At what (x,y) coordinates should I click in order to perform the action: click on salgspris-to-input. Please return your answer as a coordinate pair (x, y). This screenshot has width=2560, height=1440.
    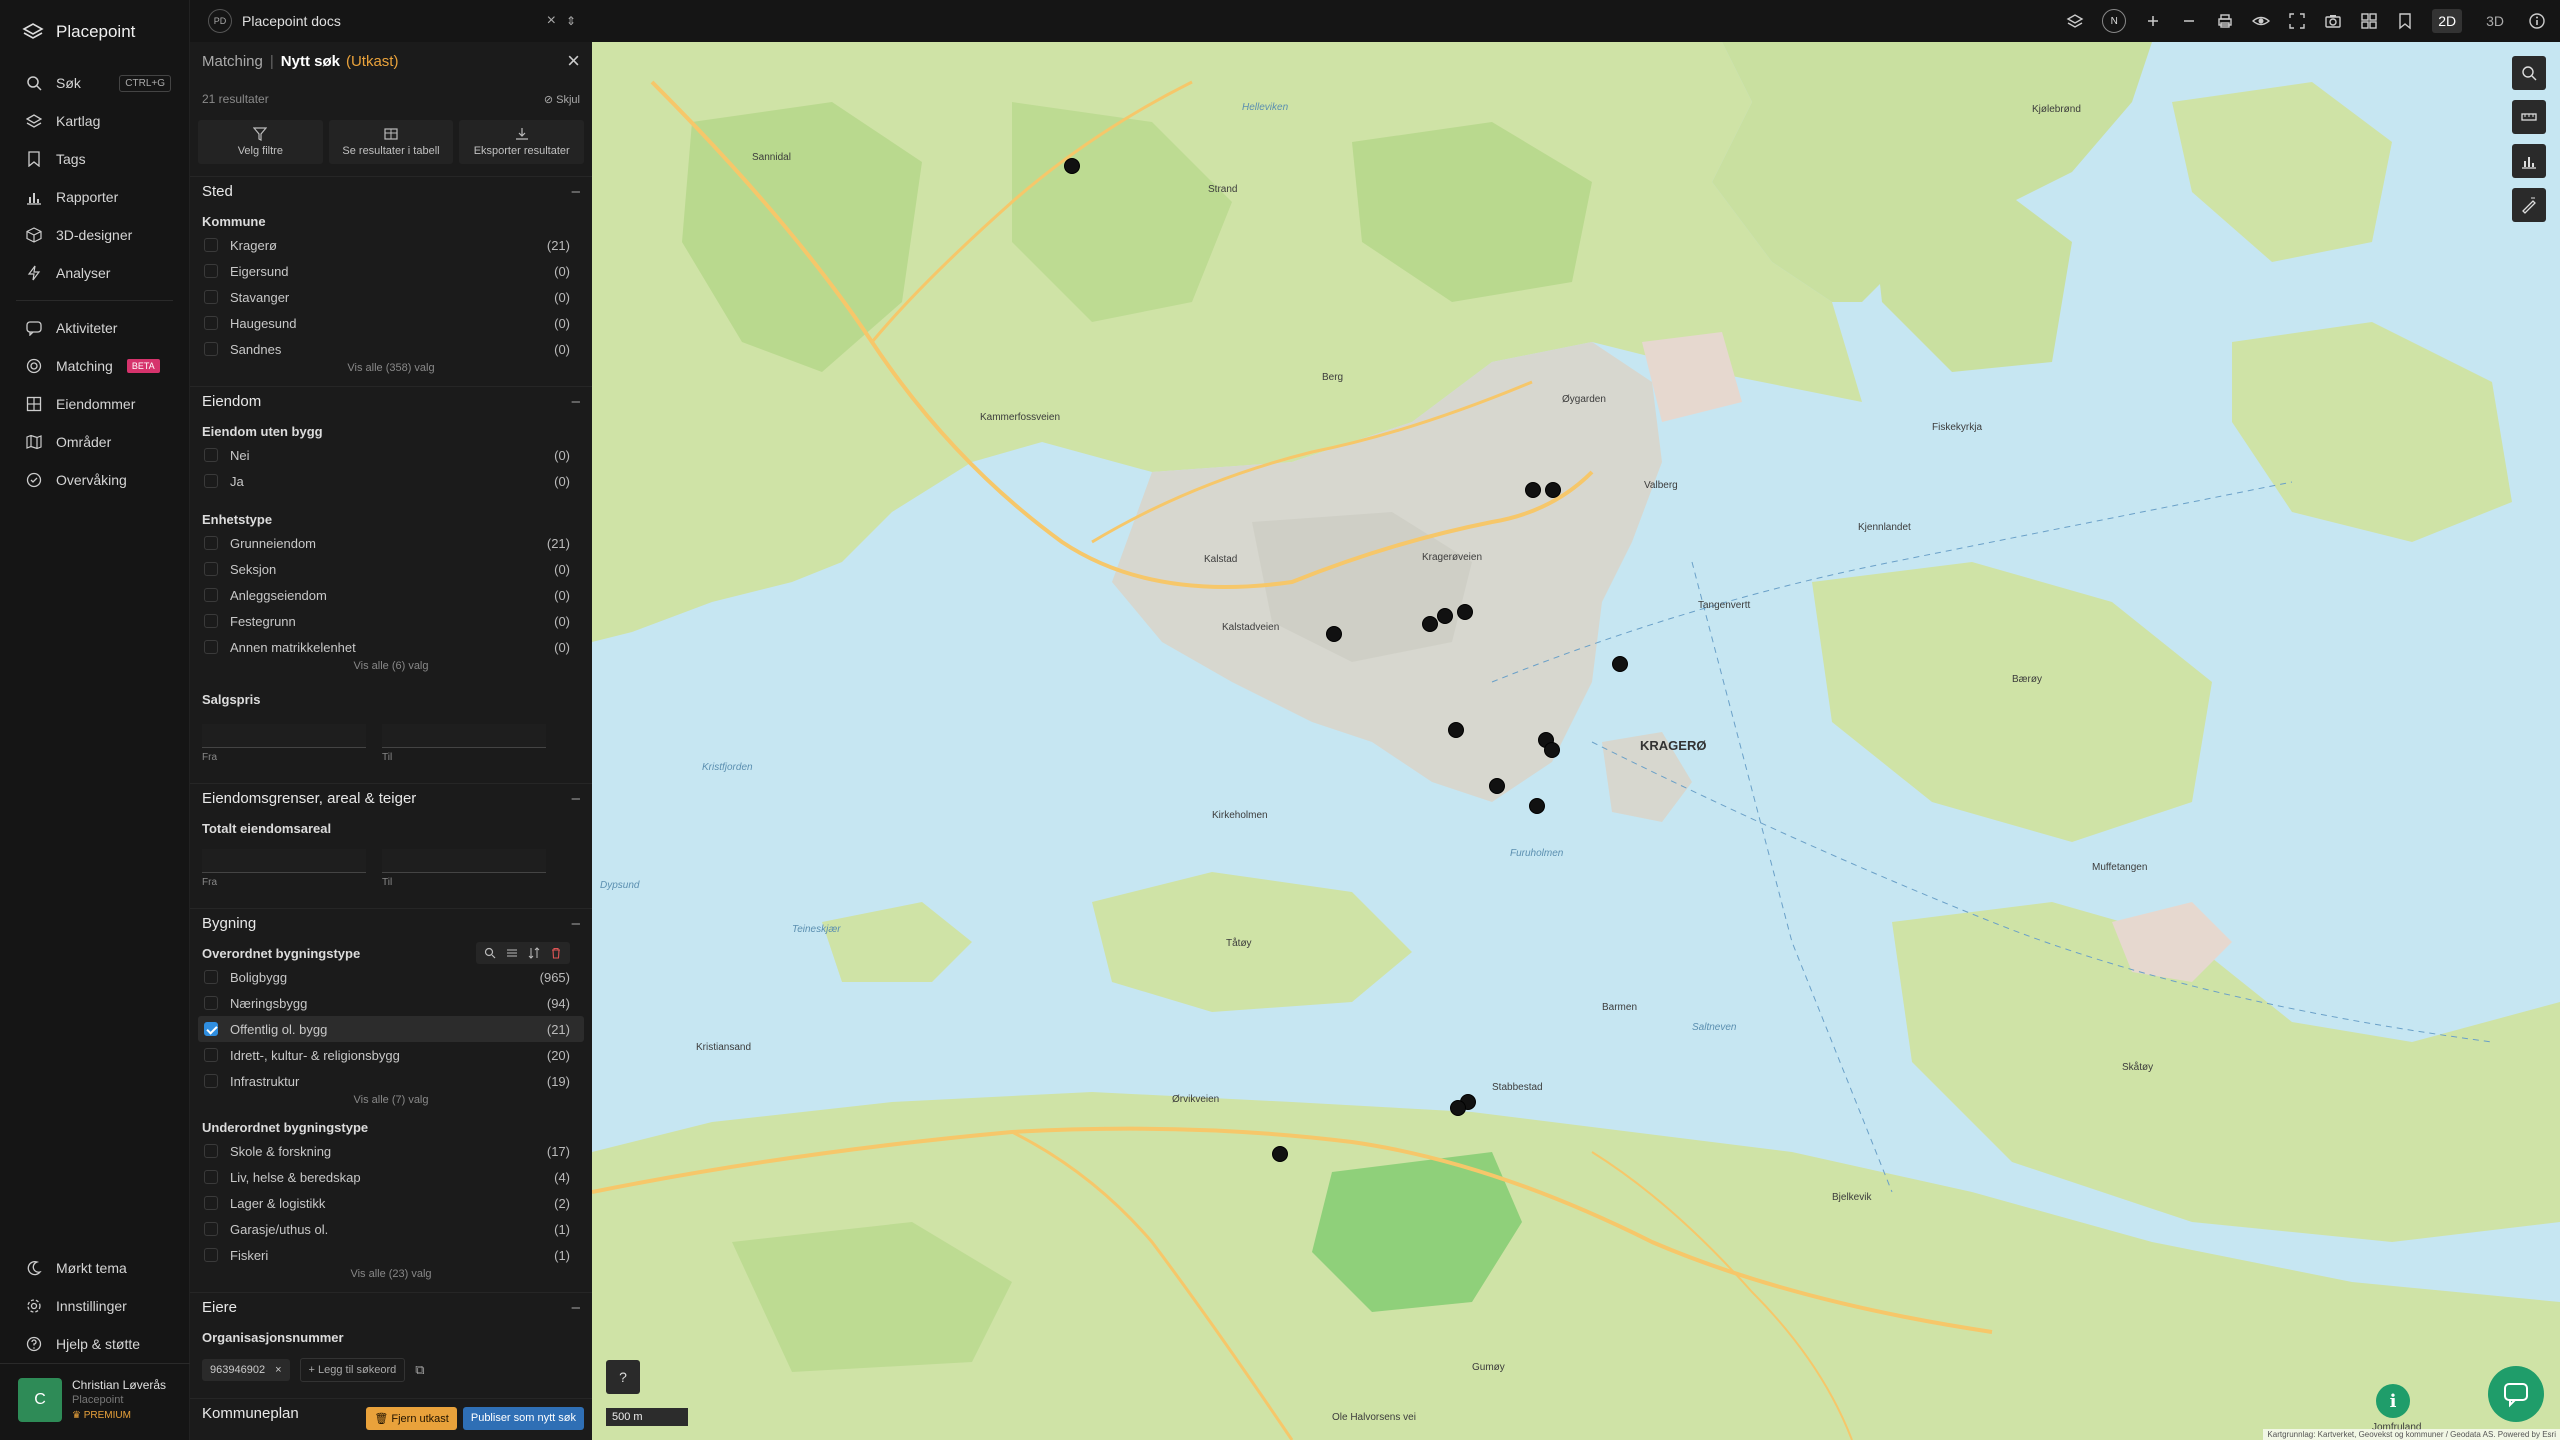
    Looking at the image, I should click on (464, 736).